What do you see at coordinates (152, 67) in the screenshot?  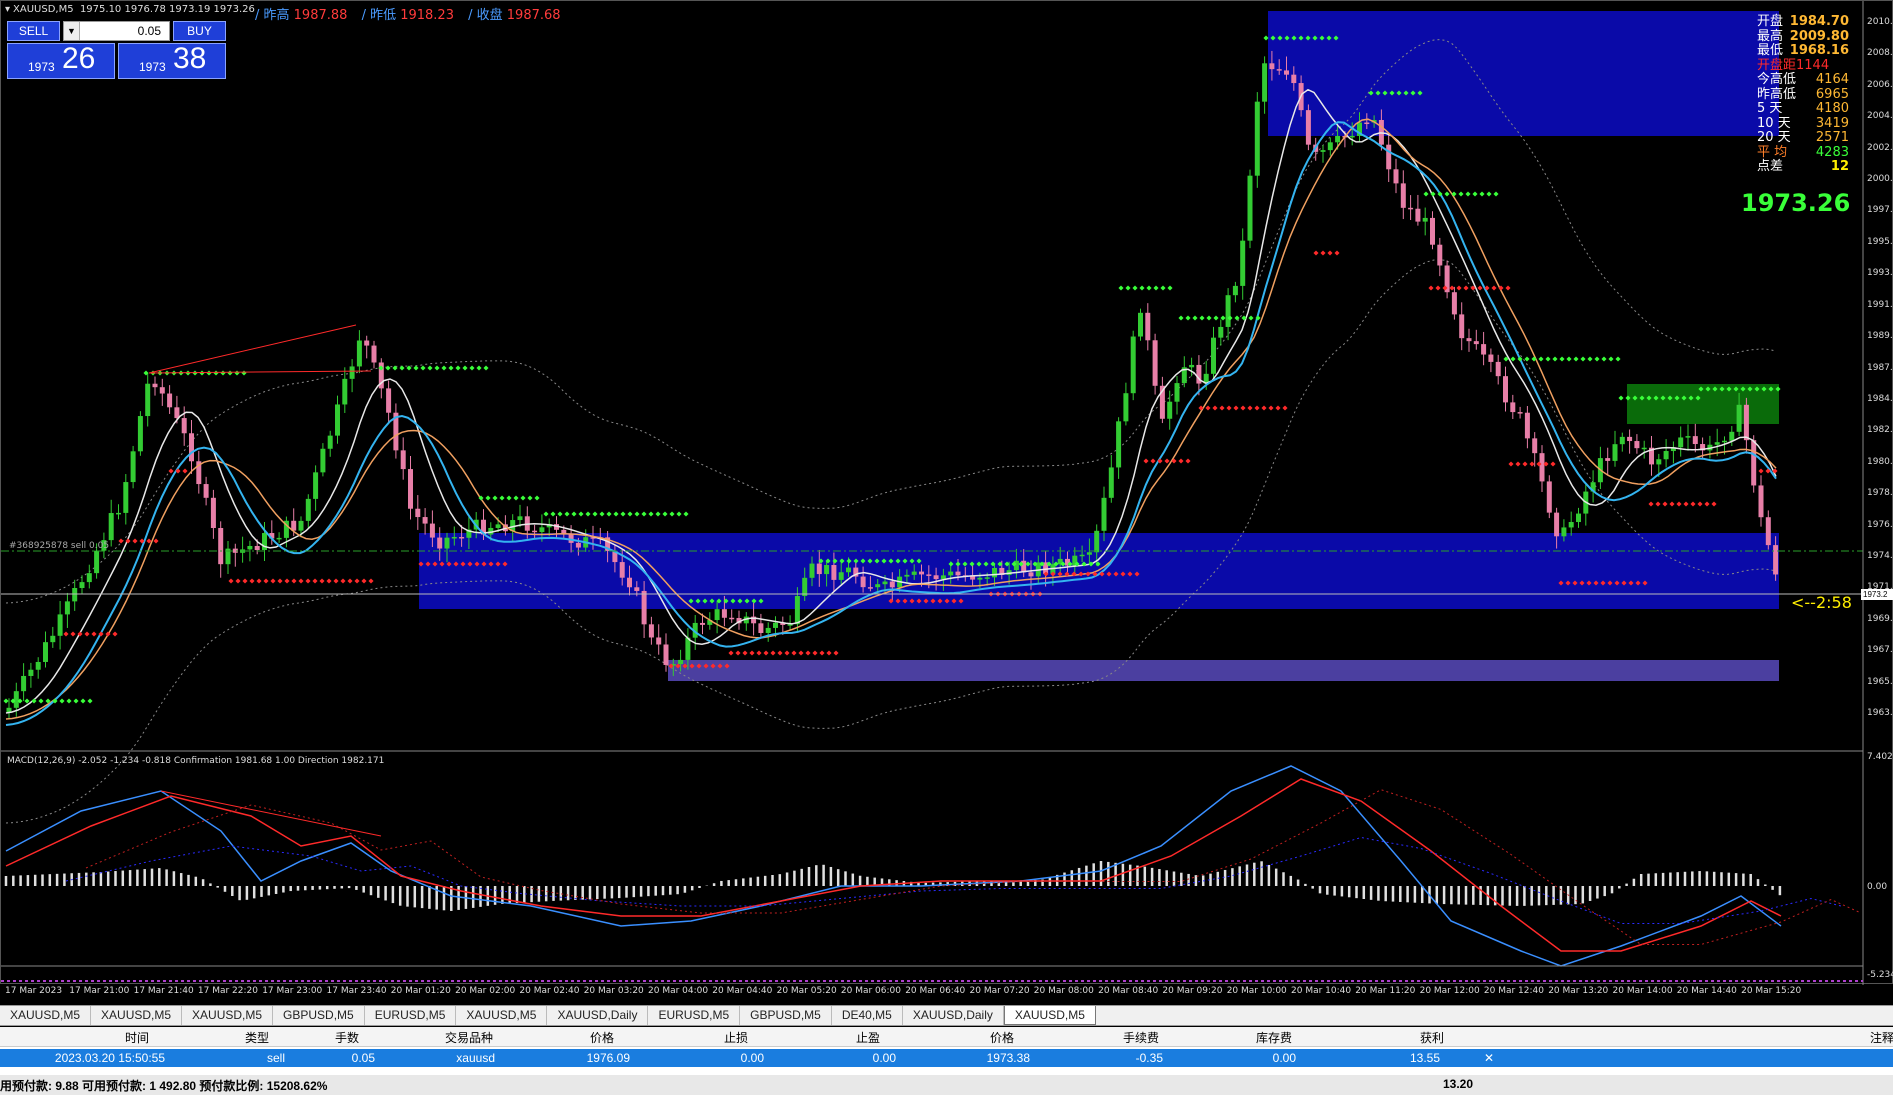 I see `buy-price-prefix: 1973` at bounding box center [152, 67].